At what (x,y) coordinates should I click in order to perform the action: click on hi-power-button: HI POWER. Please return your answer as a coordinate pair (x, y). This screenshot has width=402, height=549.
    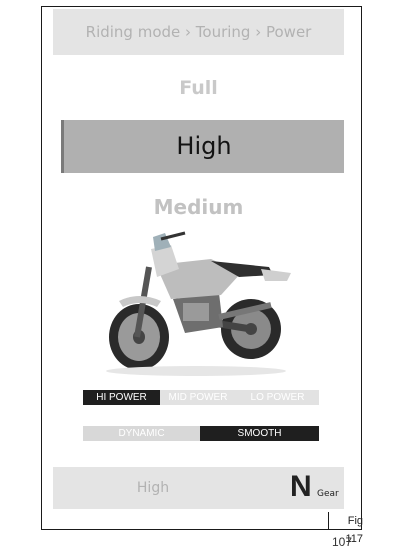
    Looking at the image, I should click on (121, 397).